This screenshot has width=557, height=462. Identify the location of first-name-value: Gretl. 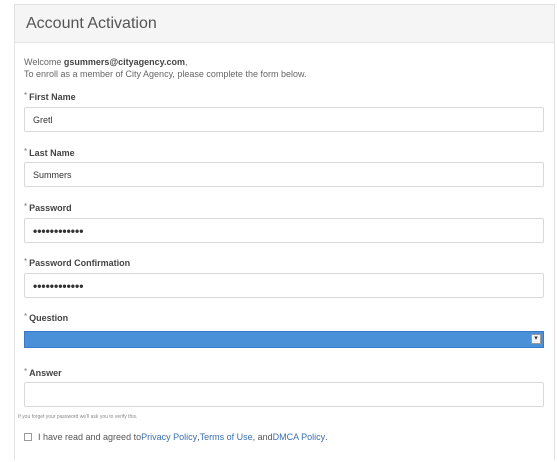
(43, 119).